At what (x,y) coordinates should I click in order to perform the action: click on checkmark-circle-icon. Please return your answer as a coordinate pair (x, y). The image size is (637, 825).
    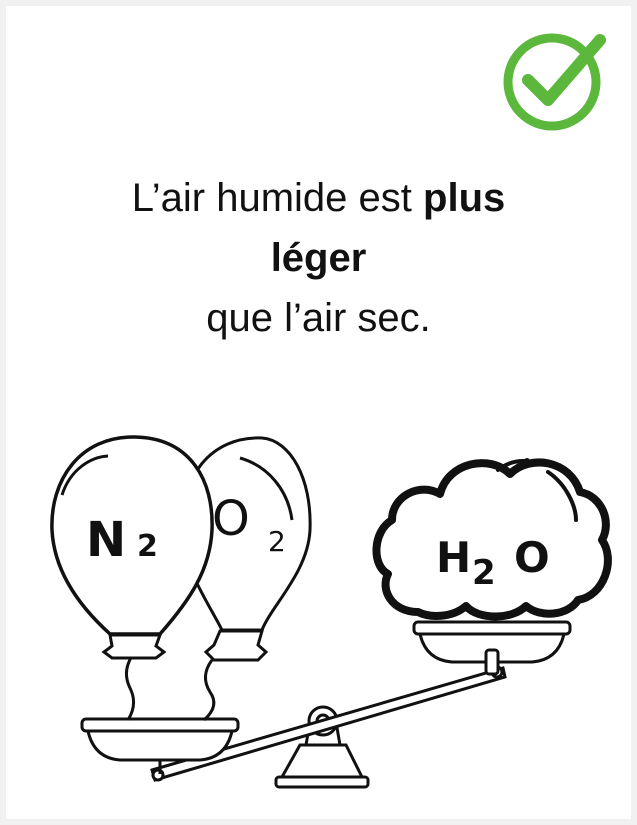
    Looking at the image, I should click on (554, 82).